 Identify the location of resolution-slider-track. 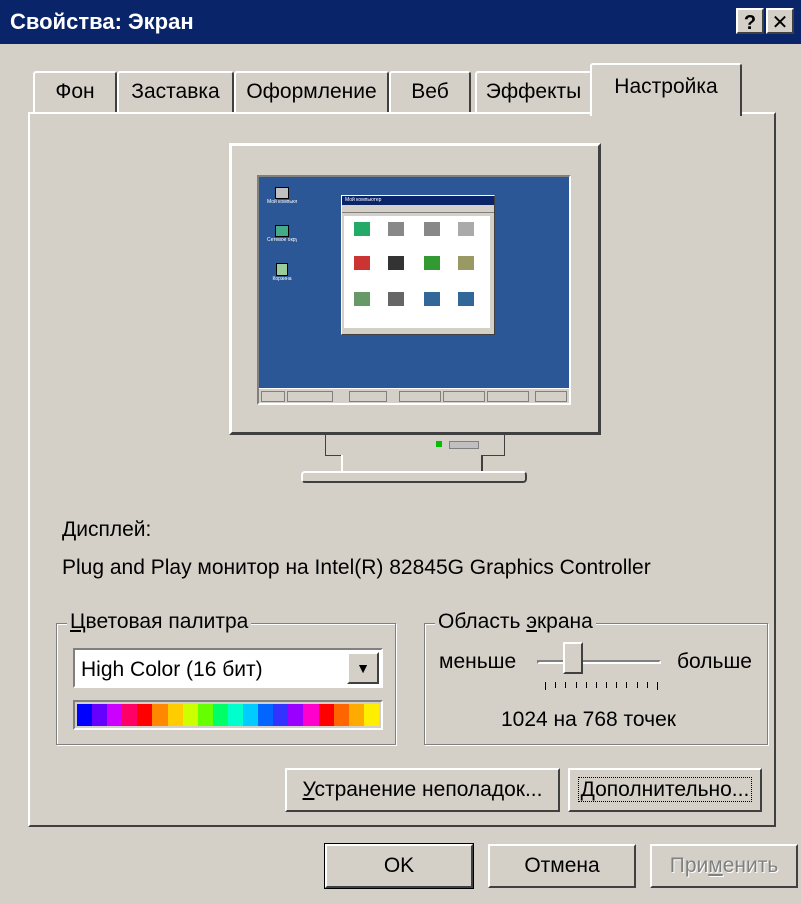
(599, 662).